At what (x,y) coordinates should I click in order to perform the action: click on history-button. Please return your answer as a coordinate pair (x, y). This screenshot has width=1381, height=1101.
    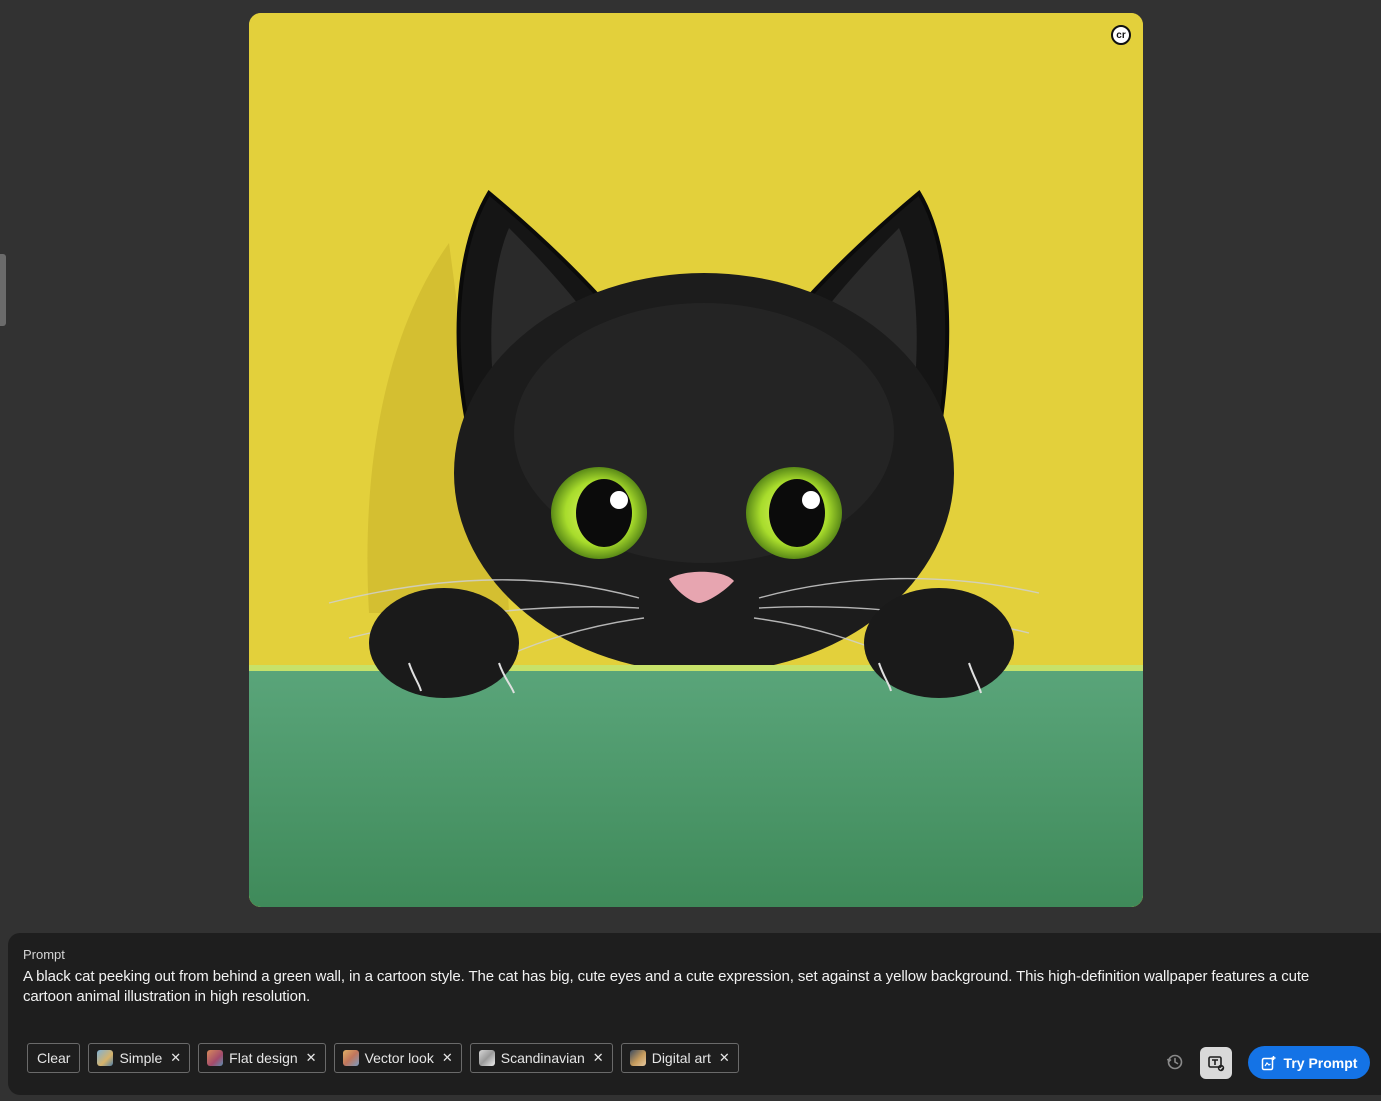
    Looking at the image, I should click on (1175, 1062).